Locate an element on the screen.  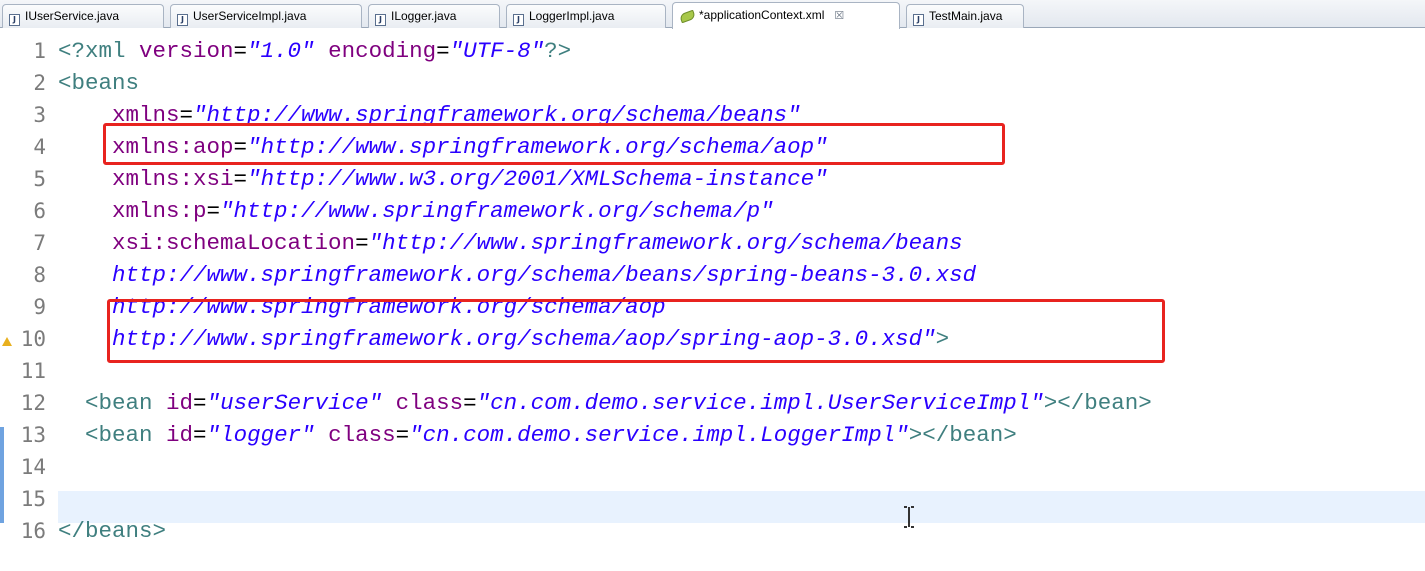
code-text: <beans is located at coordinates (98, 83).